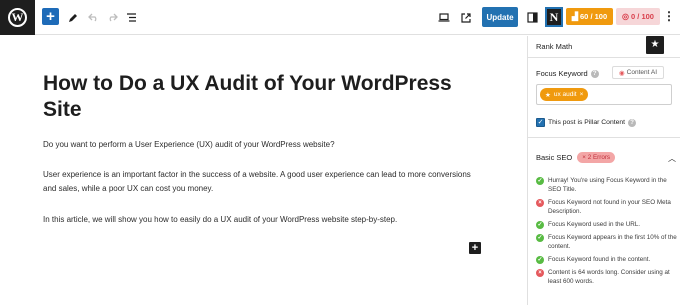  I want to click on basic-seo-header: Basic SEO × 2 Errors, so click(605, 157).